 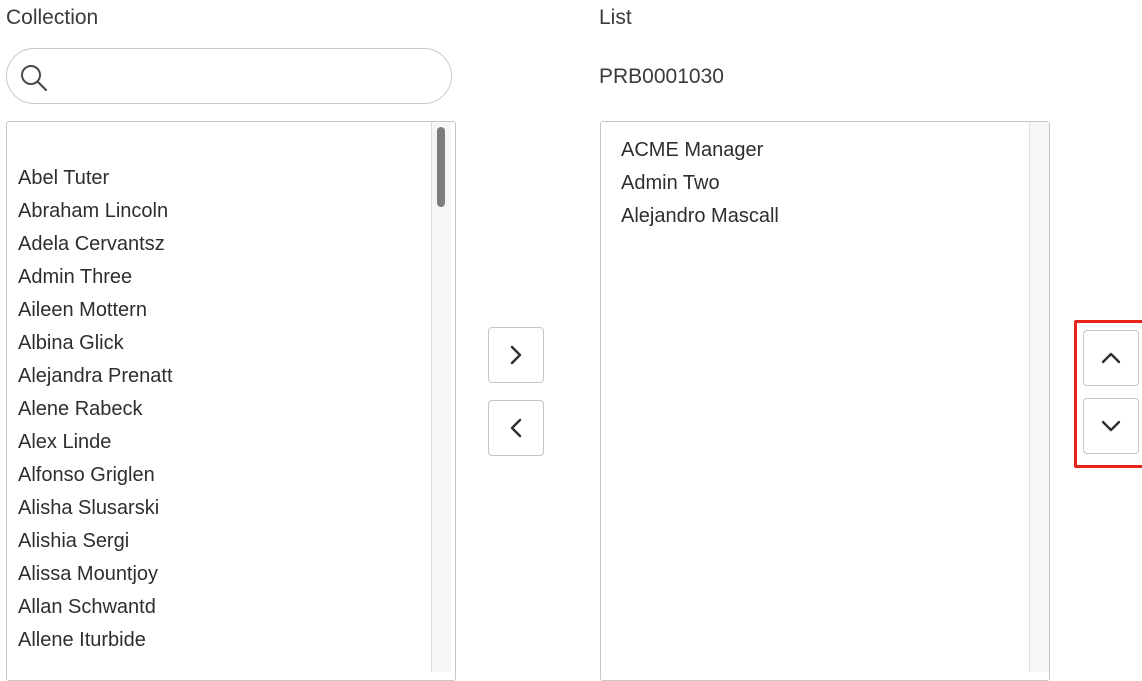 I want to click on collection-scroll-thumb, so click(x=441, y=167).